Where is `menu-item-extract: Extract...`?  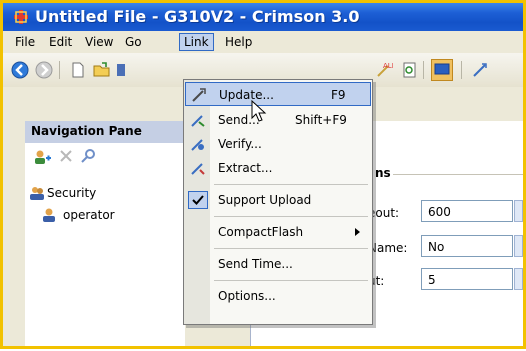 menu-item-extract: Extract... is located at coordinates (278, 168).